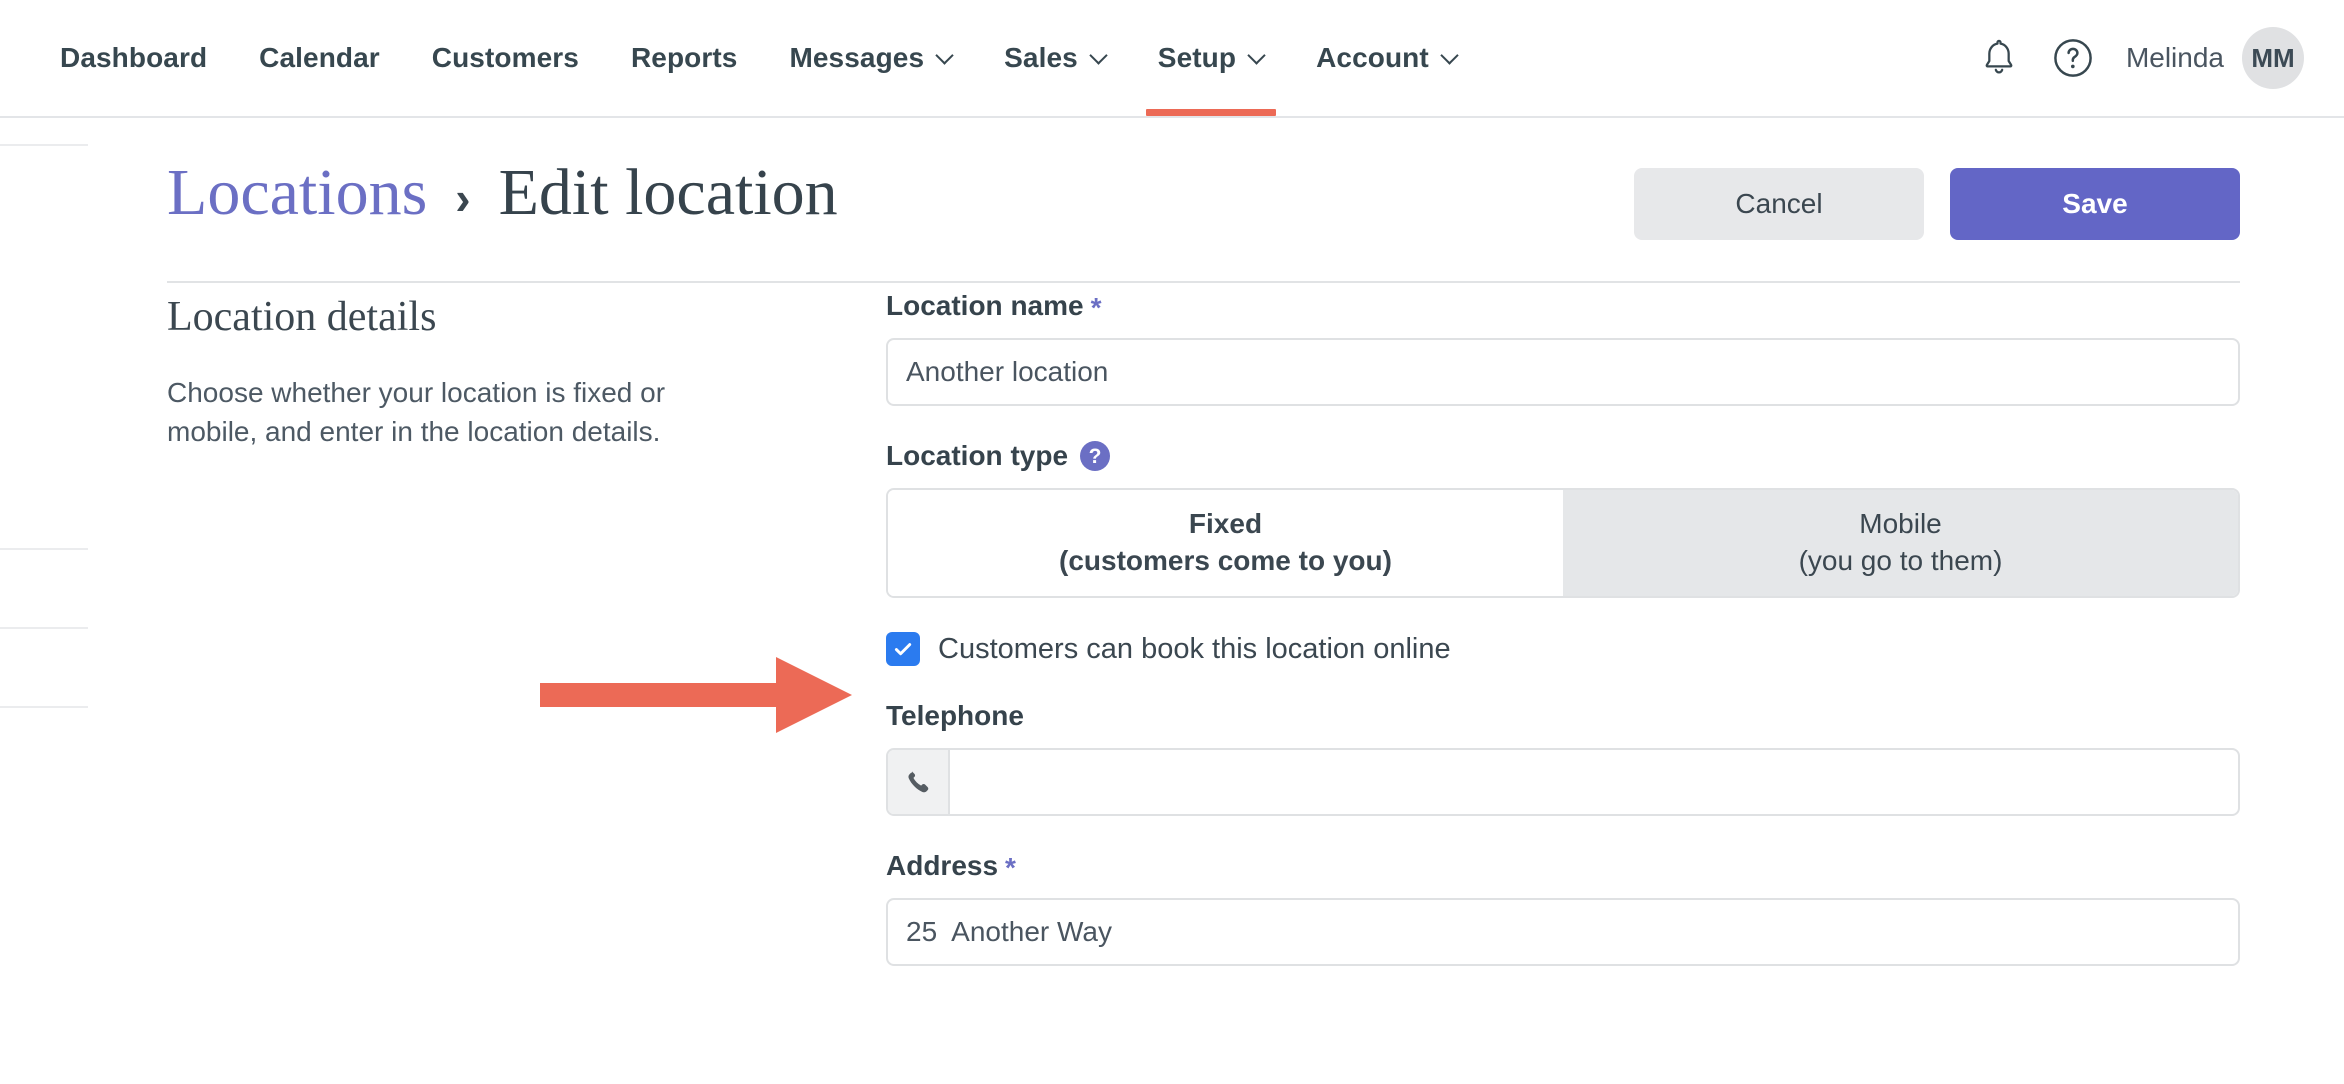  What do you see at coordinates (696, 695) in the screenshot?
I see `annotation-arrow` at bounding box center [696, 695].